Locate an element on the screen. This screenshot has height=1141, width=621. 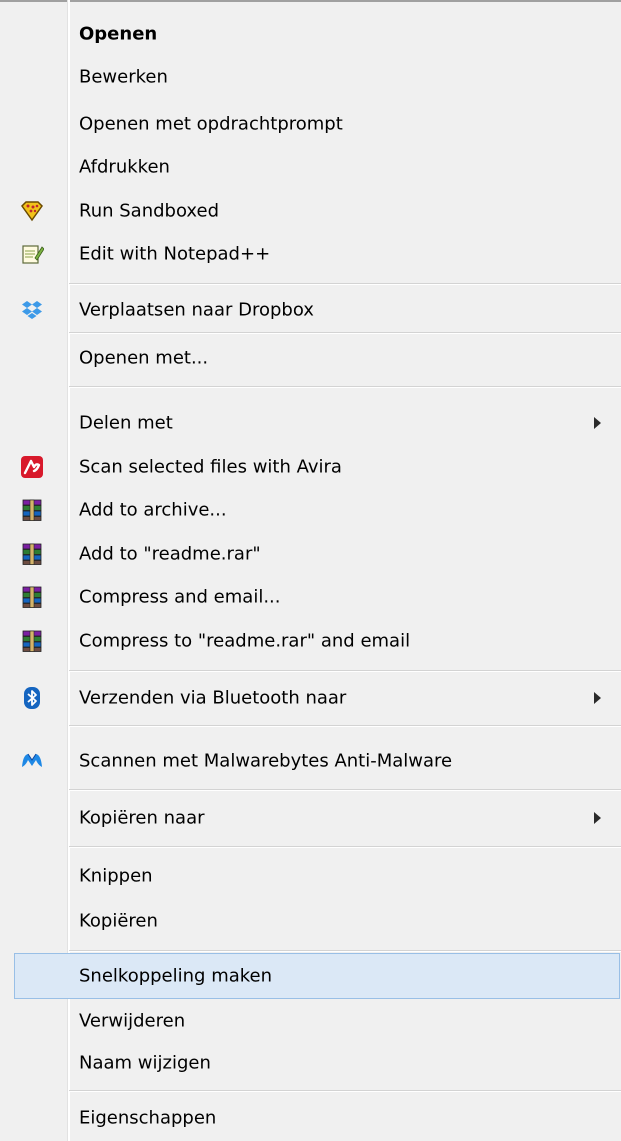
menu-item-label: Kopiëren naar is located at coordinates (142, 818).